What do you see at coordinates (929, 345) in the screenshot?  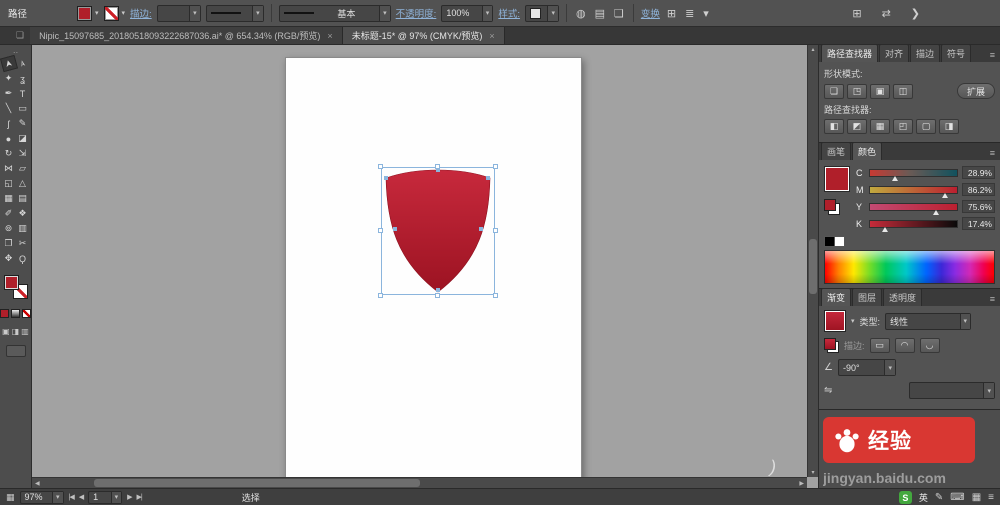 I see `stroke-across-button: ◡` at bounding box center [929, 345].